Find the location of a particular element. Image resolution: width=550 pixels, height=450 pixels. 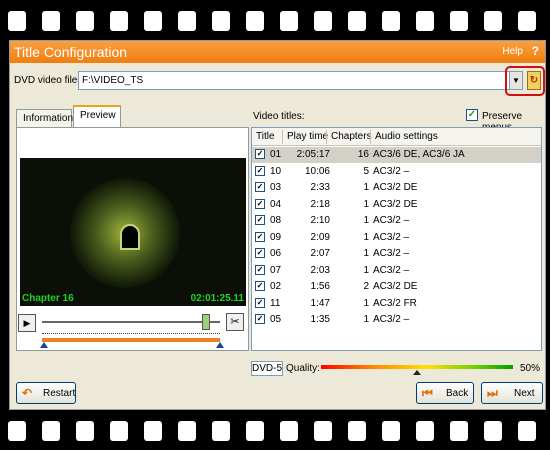

table-row: ✓ 11 1:47 1 AC3/2 FR is located at coordinates (396, 304).